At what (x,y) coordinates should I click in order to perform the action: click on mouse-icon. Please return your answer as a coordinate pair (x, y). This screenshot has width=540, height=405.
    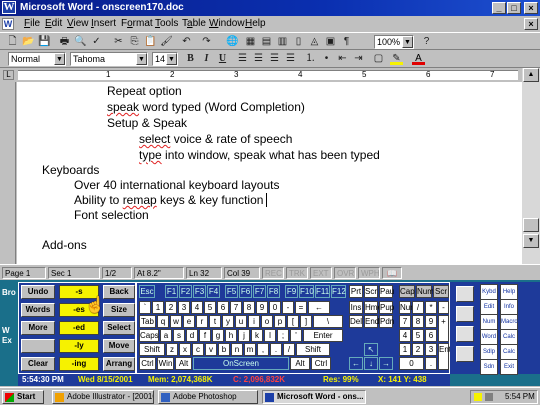
    Looking at the image, I should click on (465, 294).